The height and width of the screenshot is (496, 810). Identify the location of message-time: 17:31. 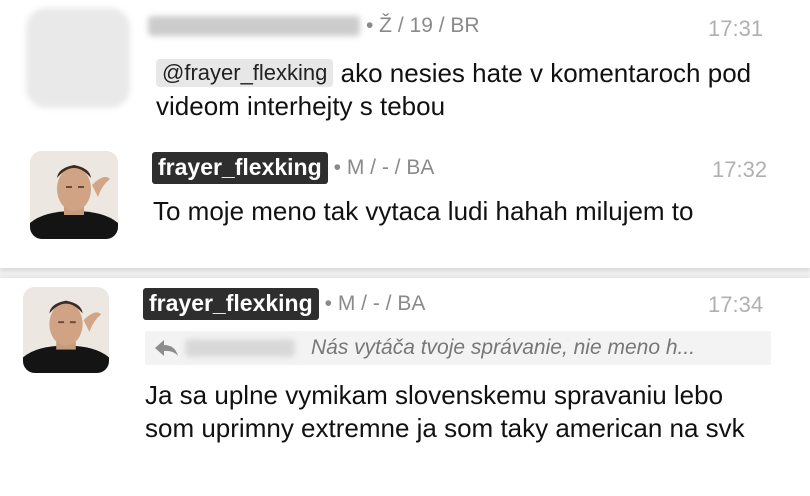
(736, 28).